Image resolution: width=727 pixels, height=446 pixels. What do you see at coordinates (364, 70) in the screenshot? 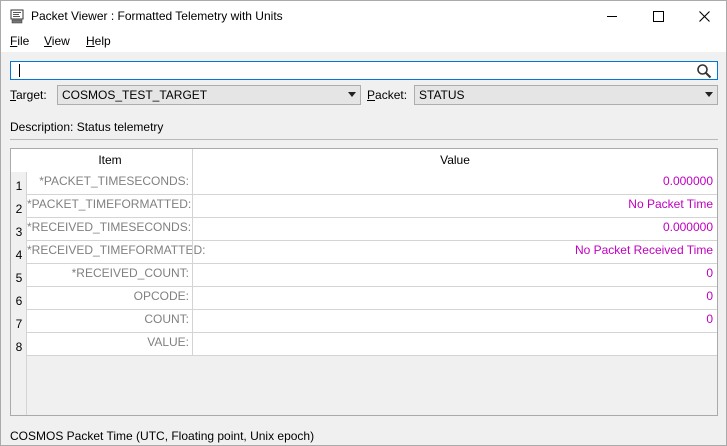
I see `search-input` at bounding box center [364, 70].